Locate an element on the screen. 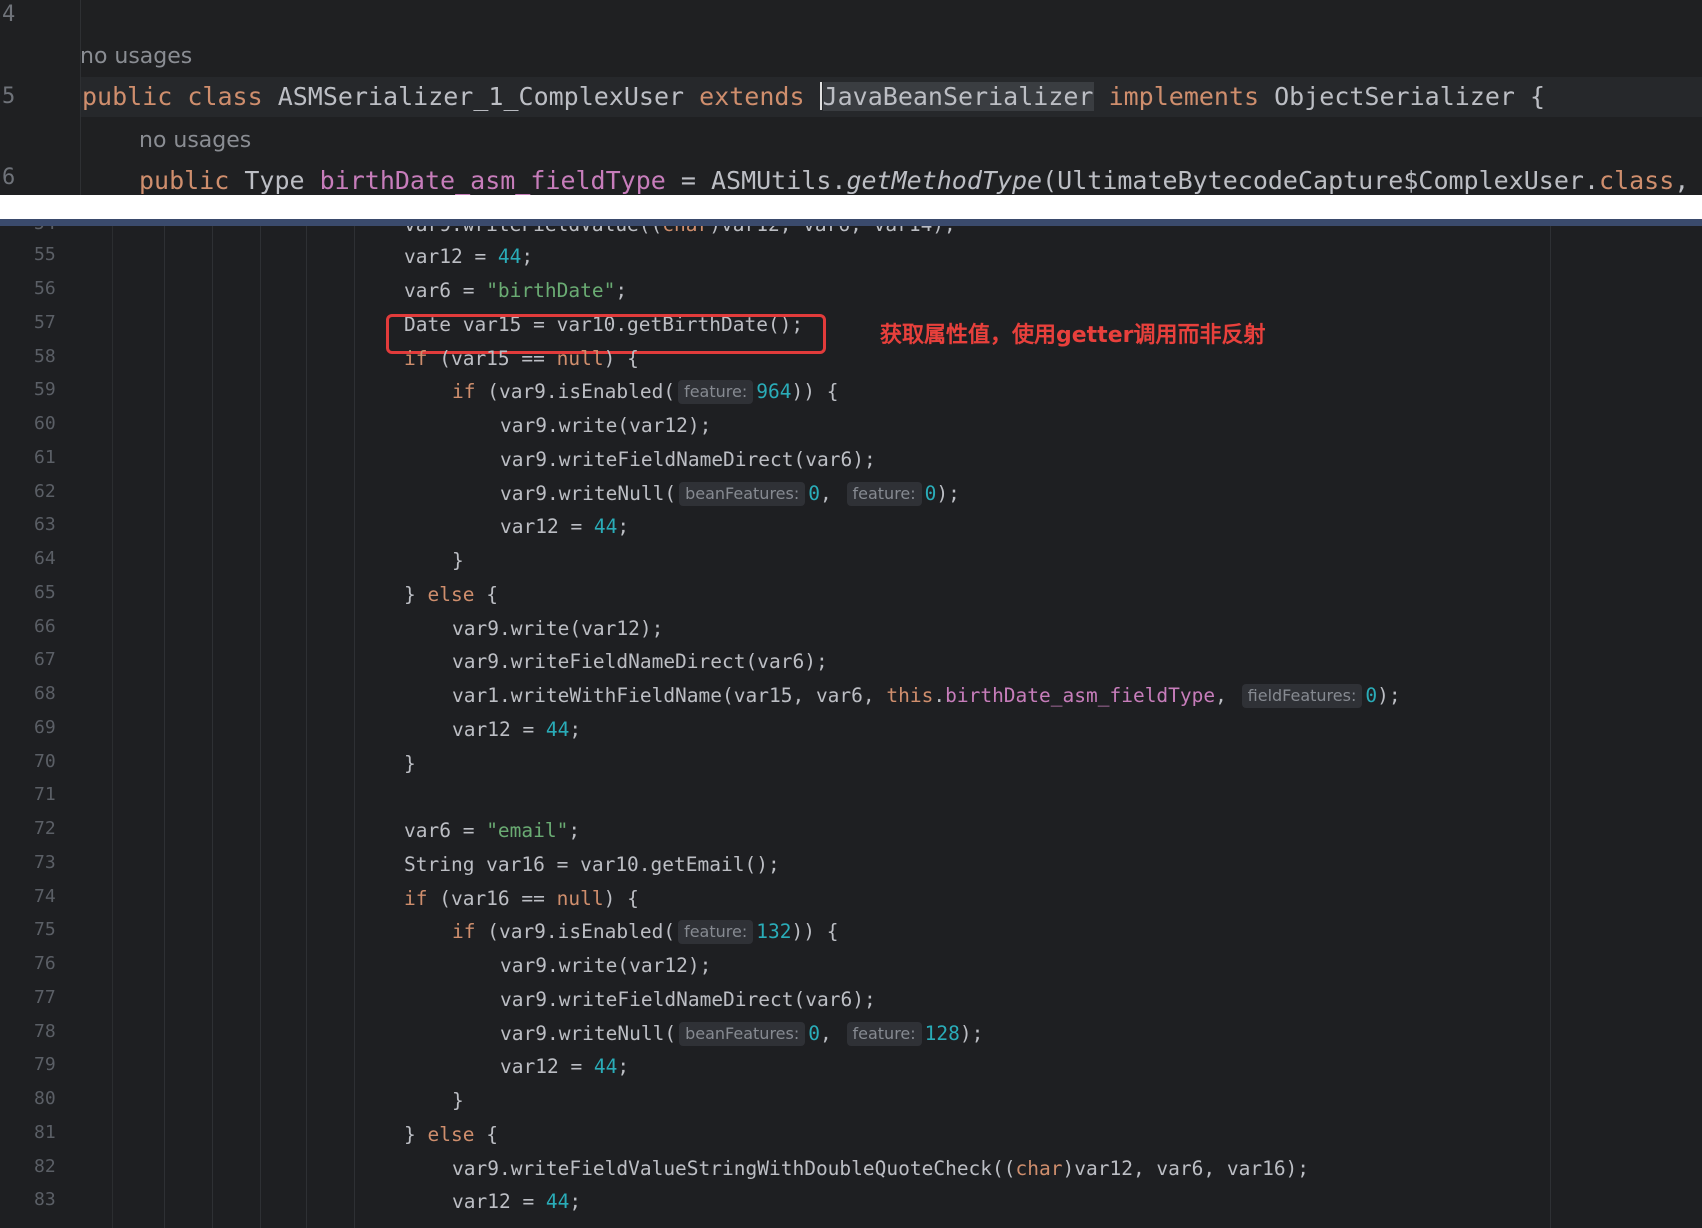  code-text: . is located at coordinates (939, 695).